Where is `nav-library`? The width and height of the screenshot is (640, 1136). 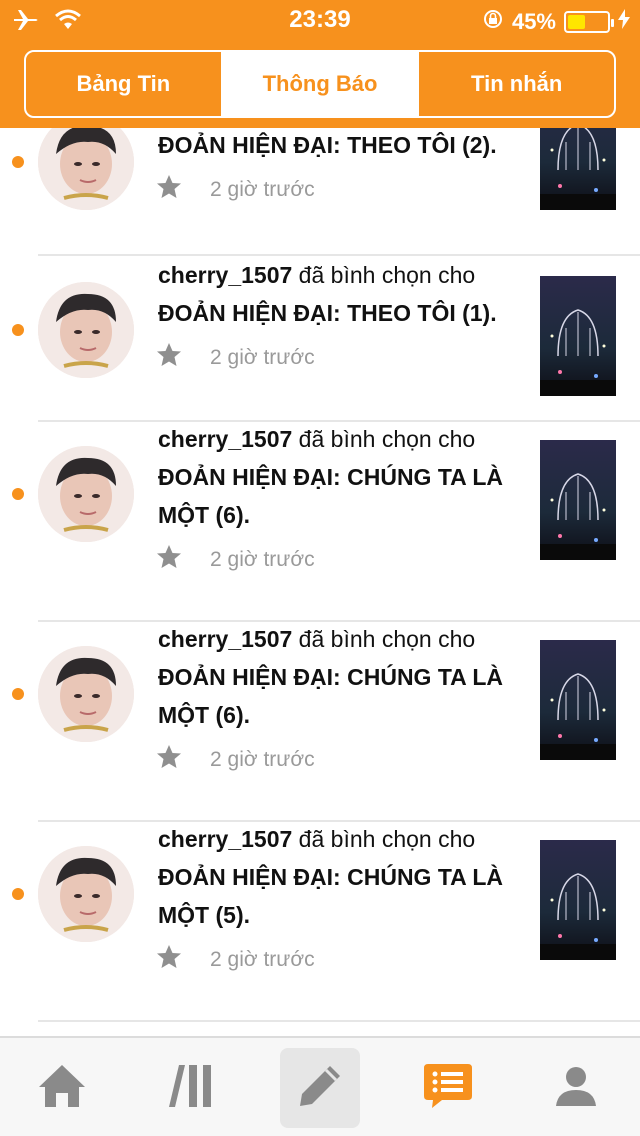
nav-library is located at coordinates (192, 1088).